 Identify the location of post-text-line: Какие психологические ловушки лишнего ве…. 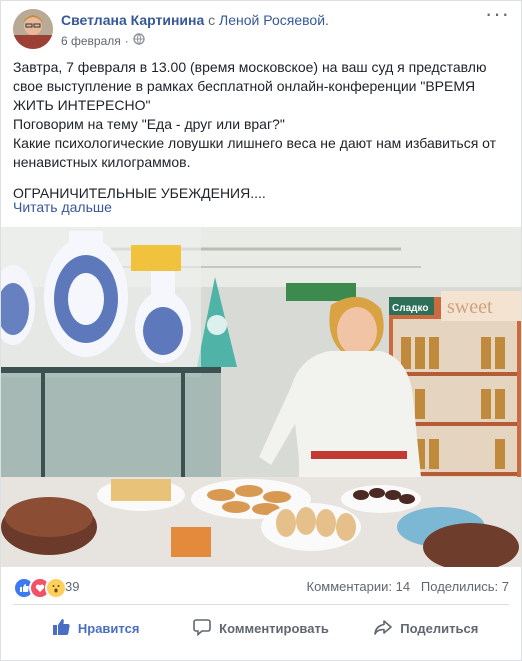
(255, 143).